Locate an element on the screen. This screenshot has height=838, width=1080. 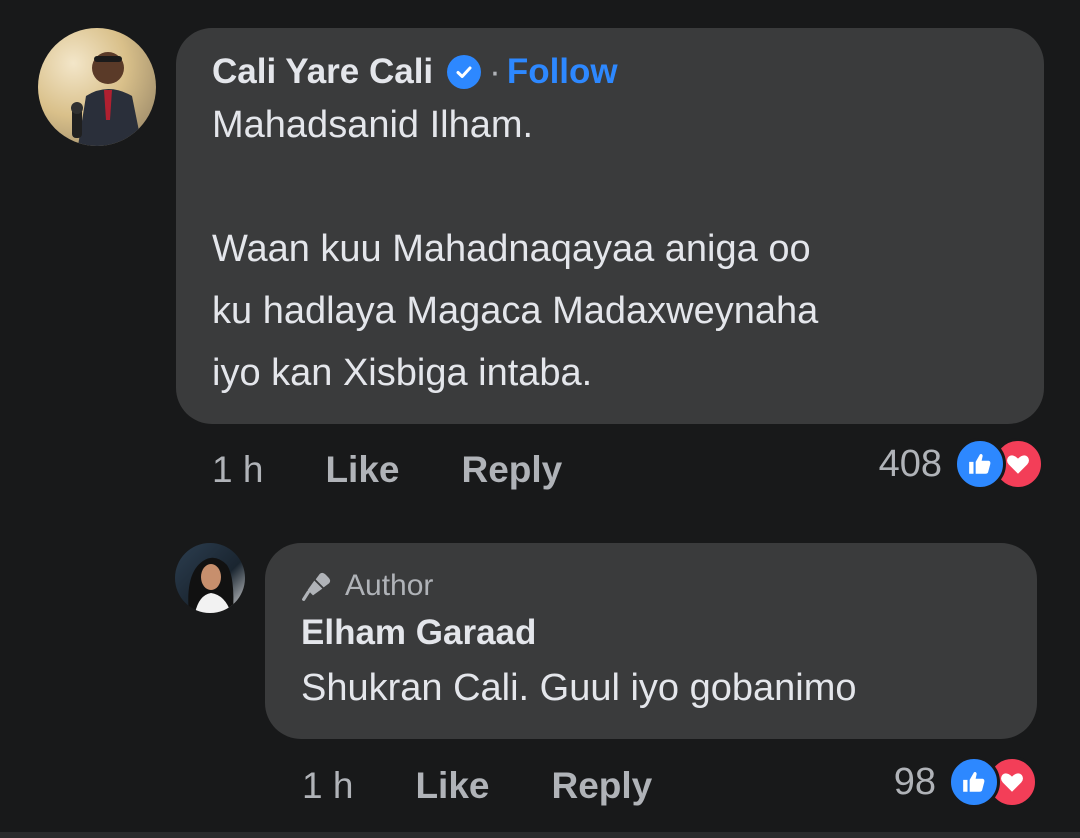
comment-reactions: 408 is located at coordinates (961, 464).